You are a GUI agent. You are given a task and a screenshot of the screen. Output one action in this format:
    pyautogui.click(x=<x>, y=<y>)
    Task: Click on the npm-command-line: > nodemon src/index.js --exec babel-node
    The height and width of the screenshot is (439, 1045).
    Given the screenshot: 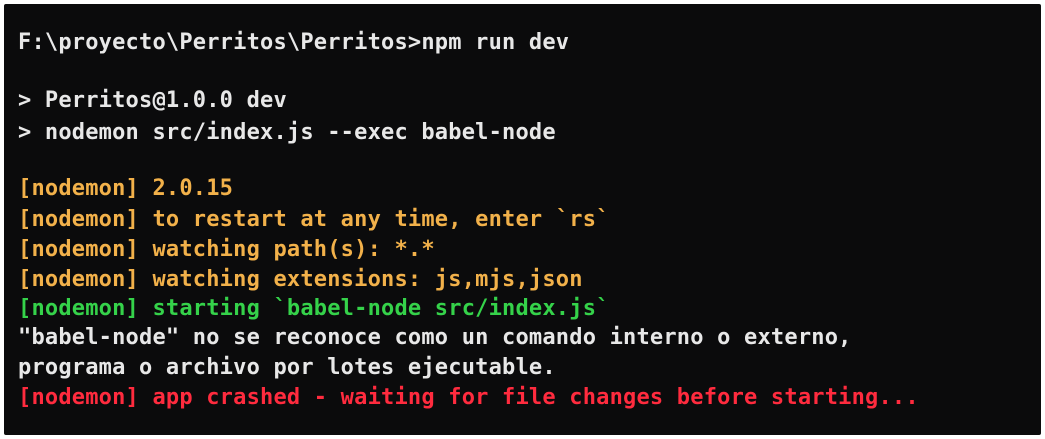 What is the action you would take?
    pyautogui.click(x=287, y=132)
    